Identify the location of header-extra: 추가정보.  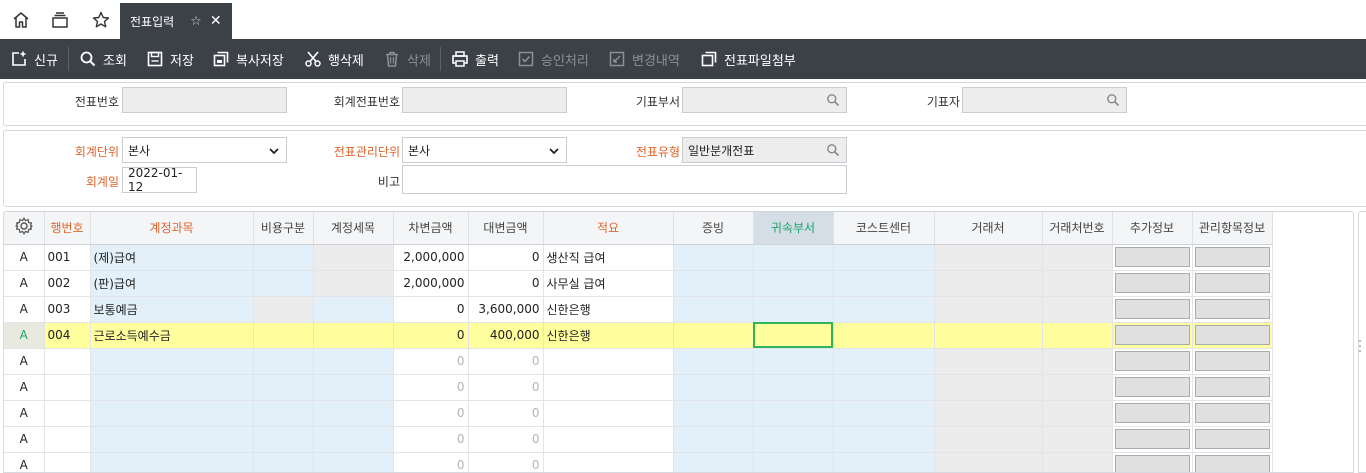
(1152, 228).